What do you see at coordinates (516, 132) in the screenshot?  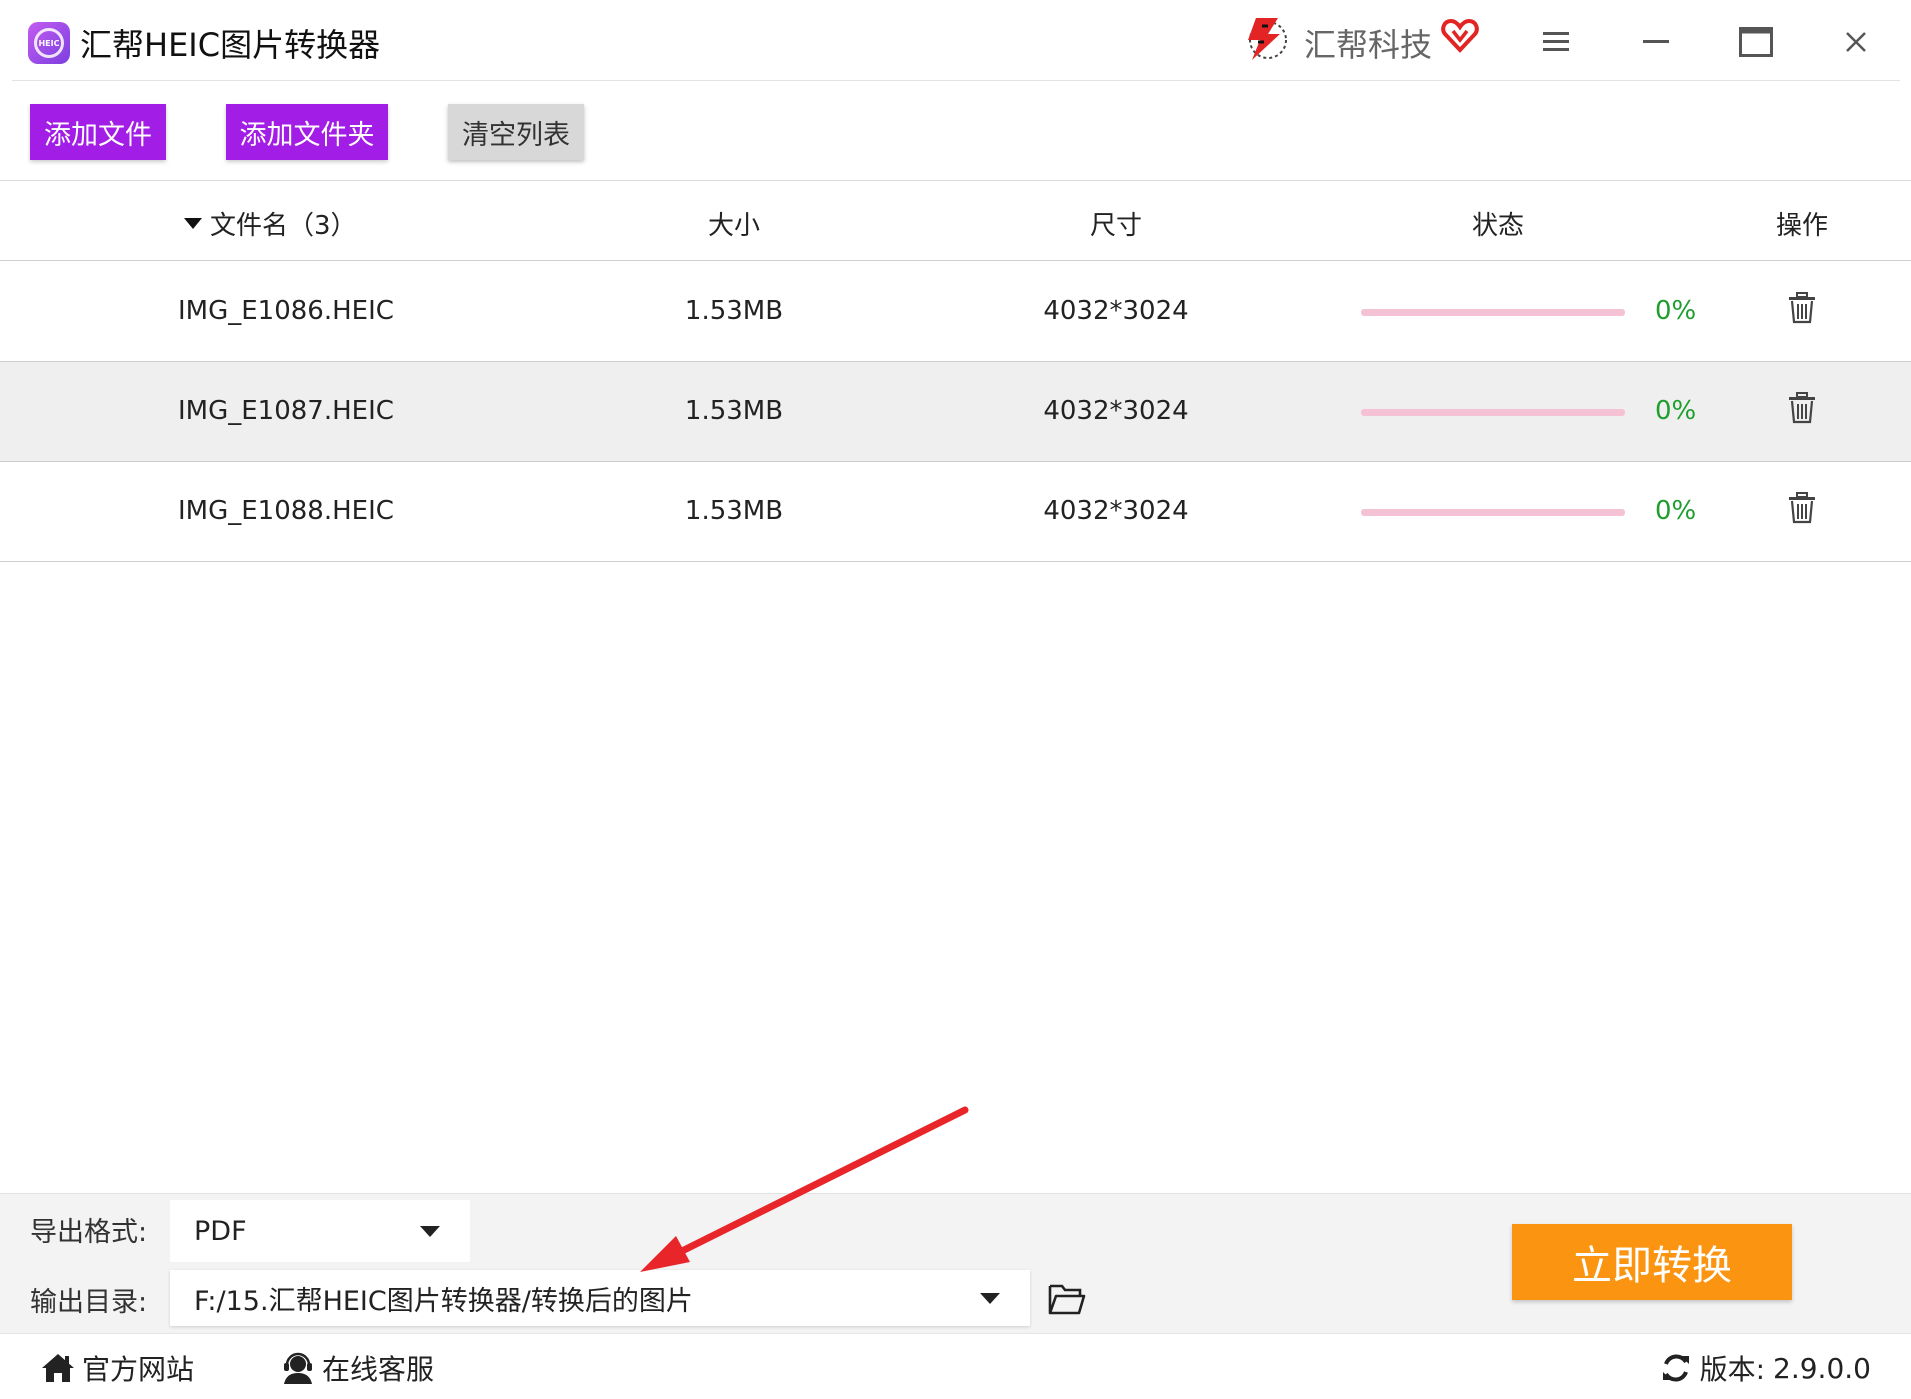 I see `clear-list-button: 清空列表` at bounding box center [516, 132].